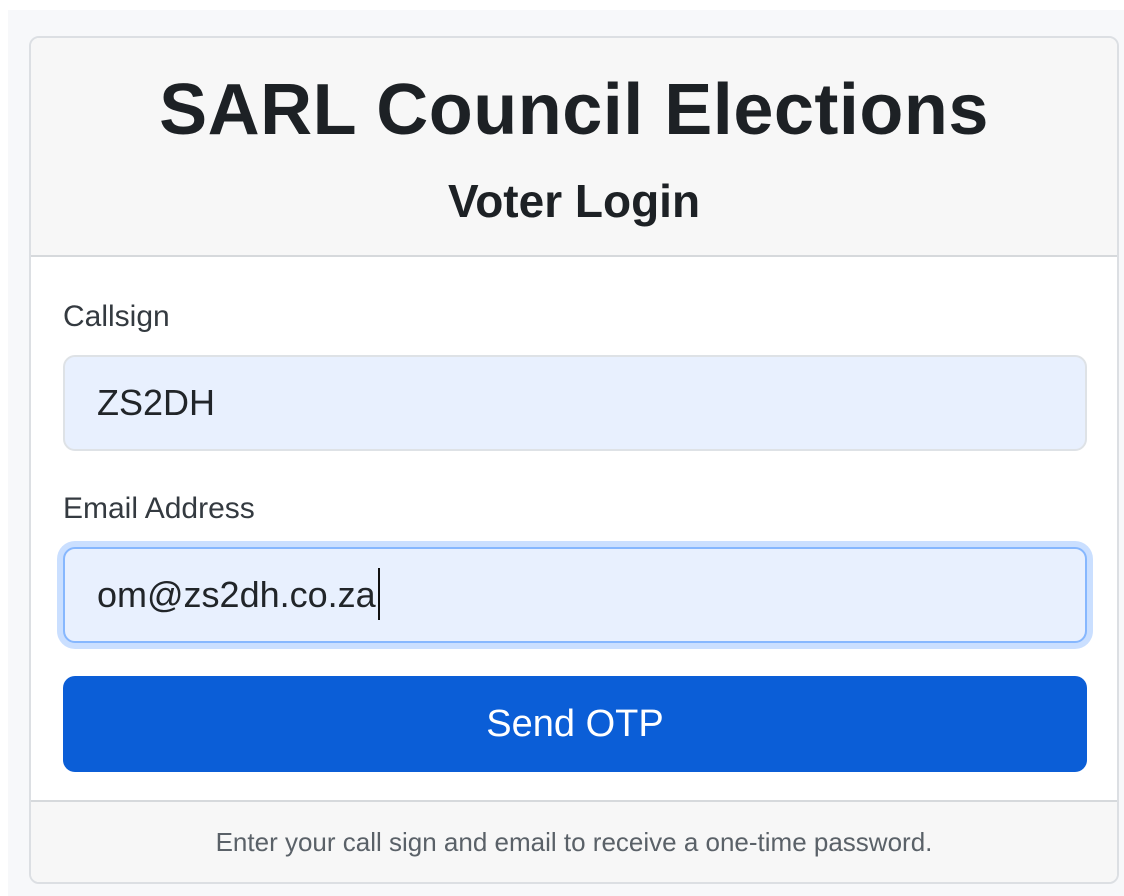 The image size is (1124, 896). Describe the element at coordinates (575, 595) in the screenshot. I see `email-input: om@zs2dh.co.za` at that location.